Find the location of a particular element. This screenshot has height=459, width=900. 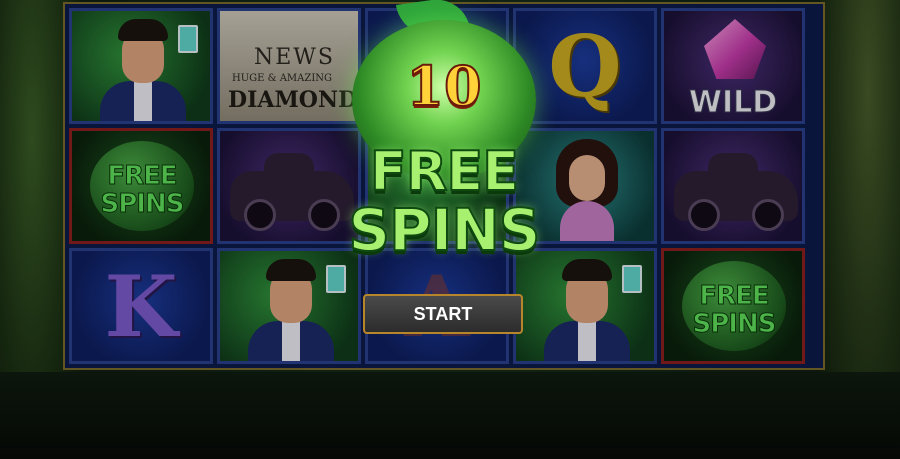

symbol-wild: WILD is located at coordinates (733, 66).